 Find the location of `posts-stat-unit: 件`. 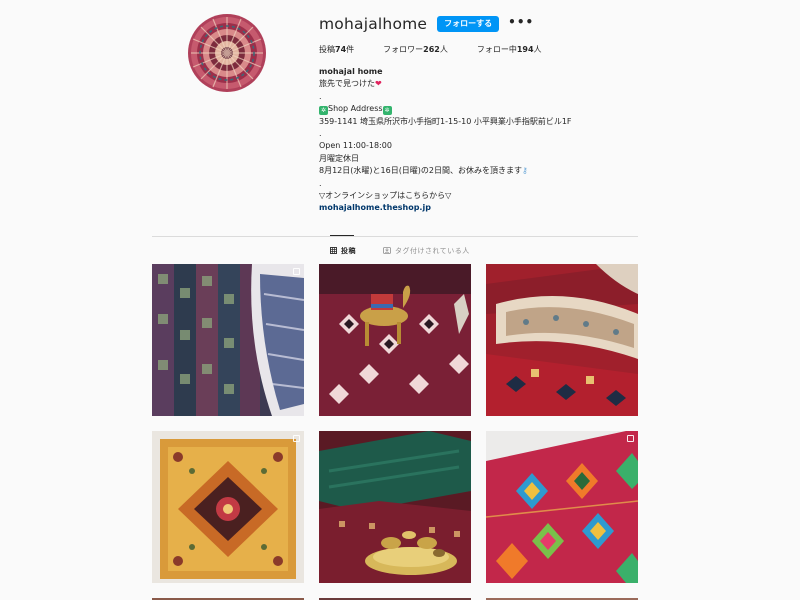

posts-stat-unit: 件 is located at coordinates (350, 49).